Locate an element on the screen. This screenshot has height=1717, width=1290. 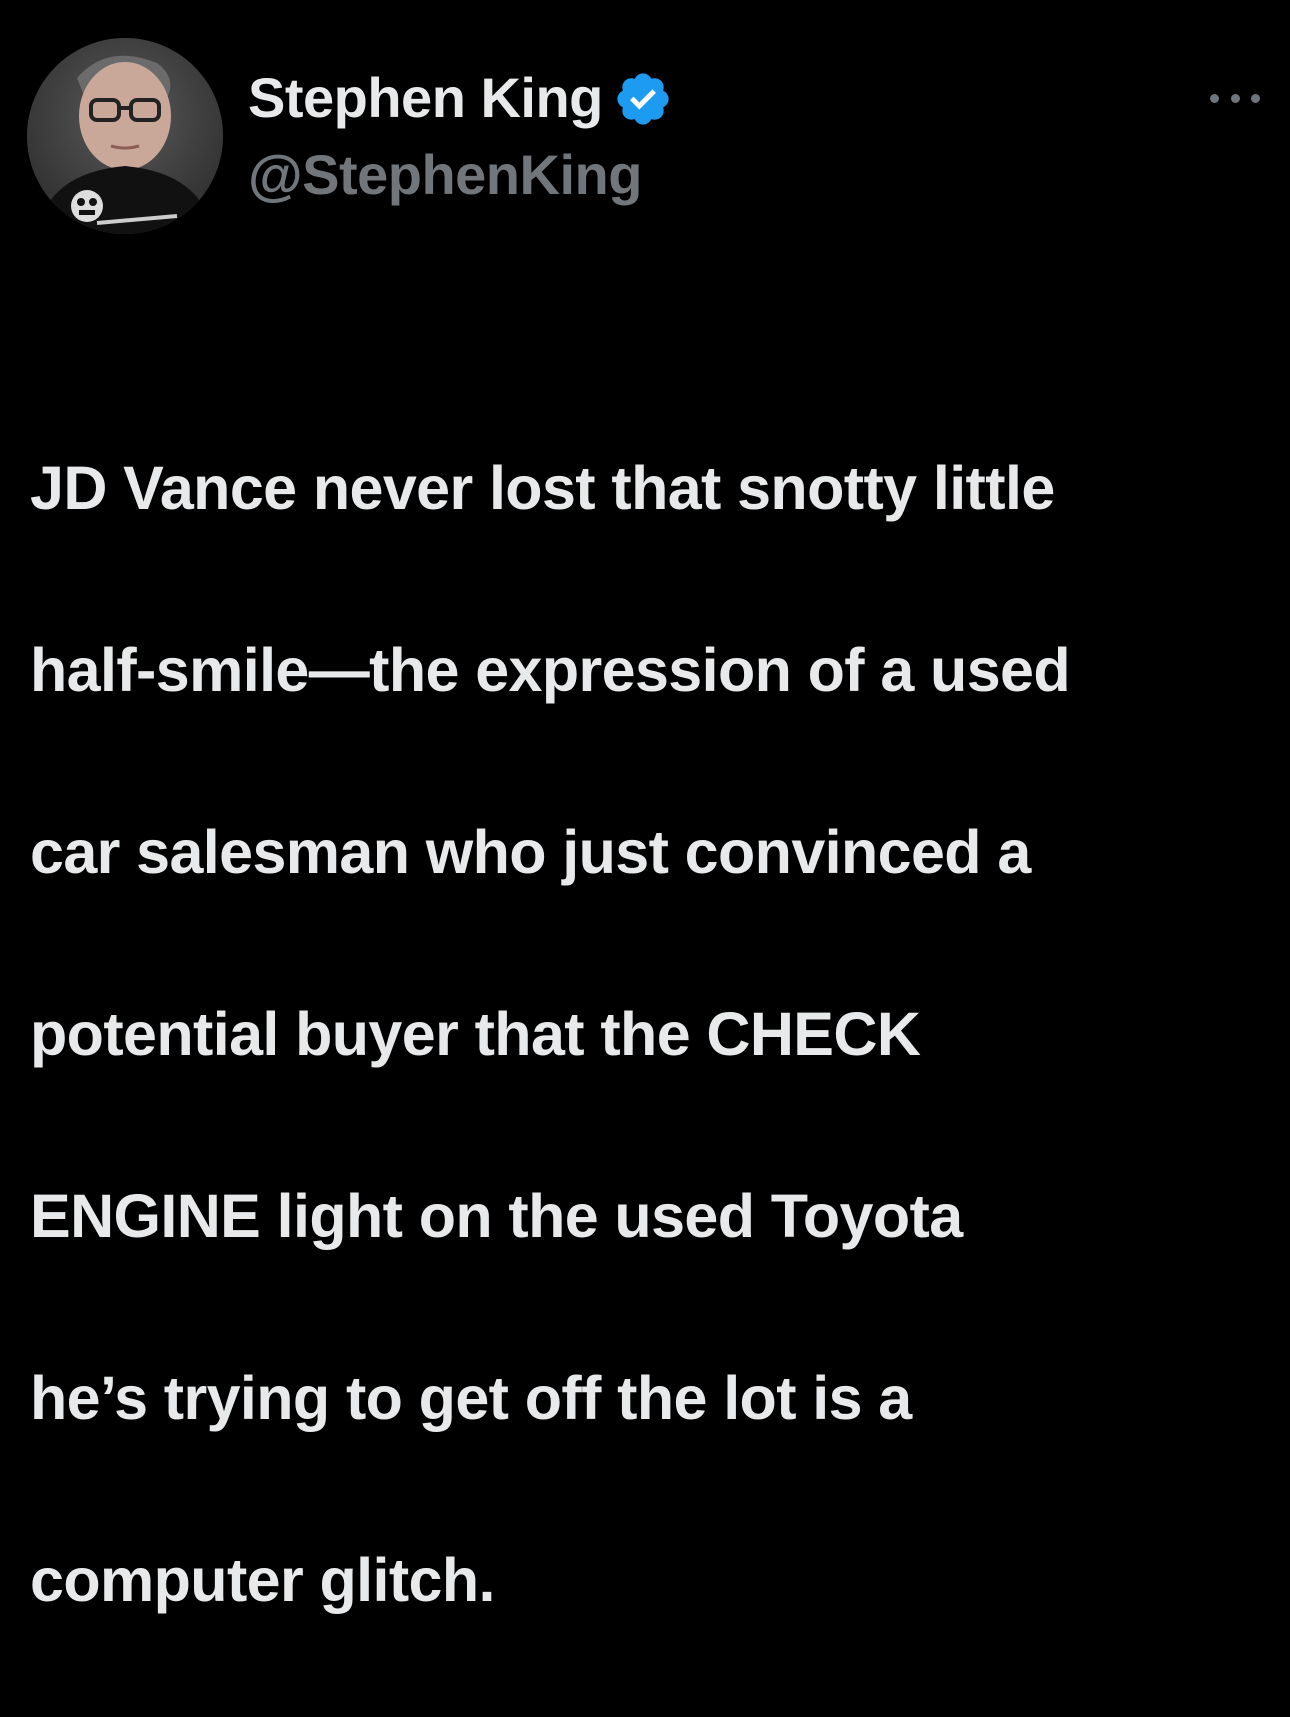
avatar is located at coordinates (125, 136).